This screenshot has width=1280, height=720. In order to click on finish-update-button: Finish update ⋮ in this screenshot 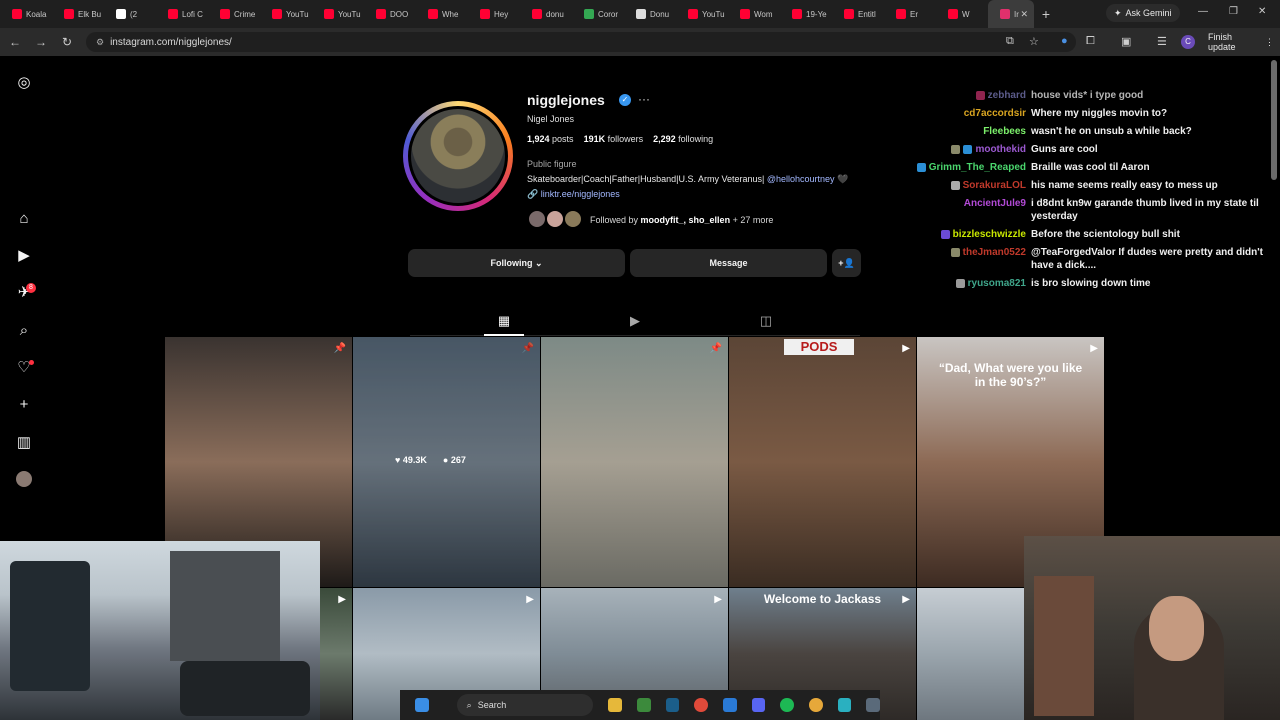, I will do `click(1241, 42)`.